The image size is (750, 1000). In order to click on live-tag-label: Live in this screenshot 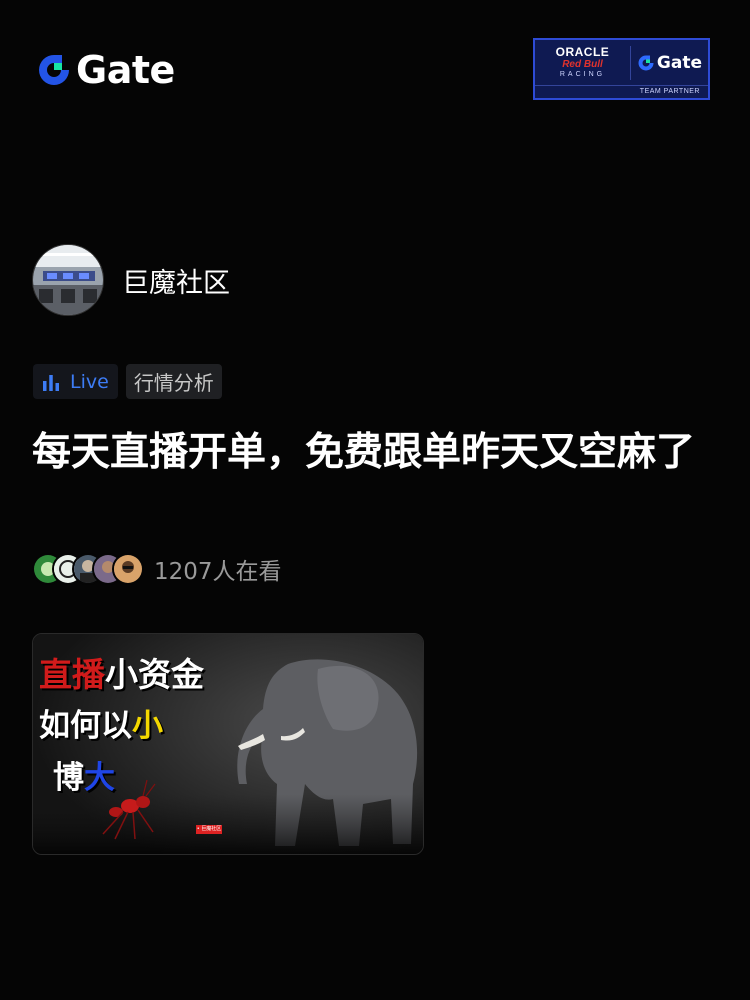, I will do `click(89, 381)`.